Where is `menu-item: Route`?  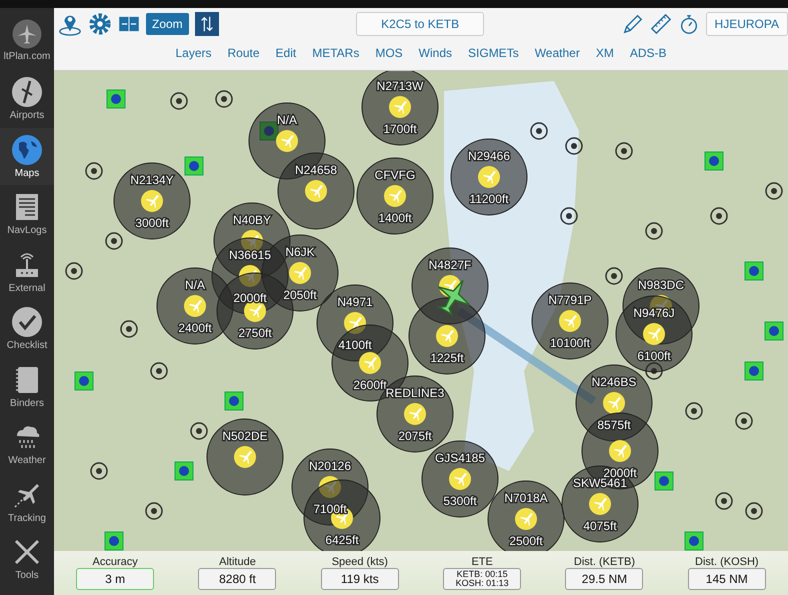 menu-item: Route is located at coordinates (244, 53).